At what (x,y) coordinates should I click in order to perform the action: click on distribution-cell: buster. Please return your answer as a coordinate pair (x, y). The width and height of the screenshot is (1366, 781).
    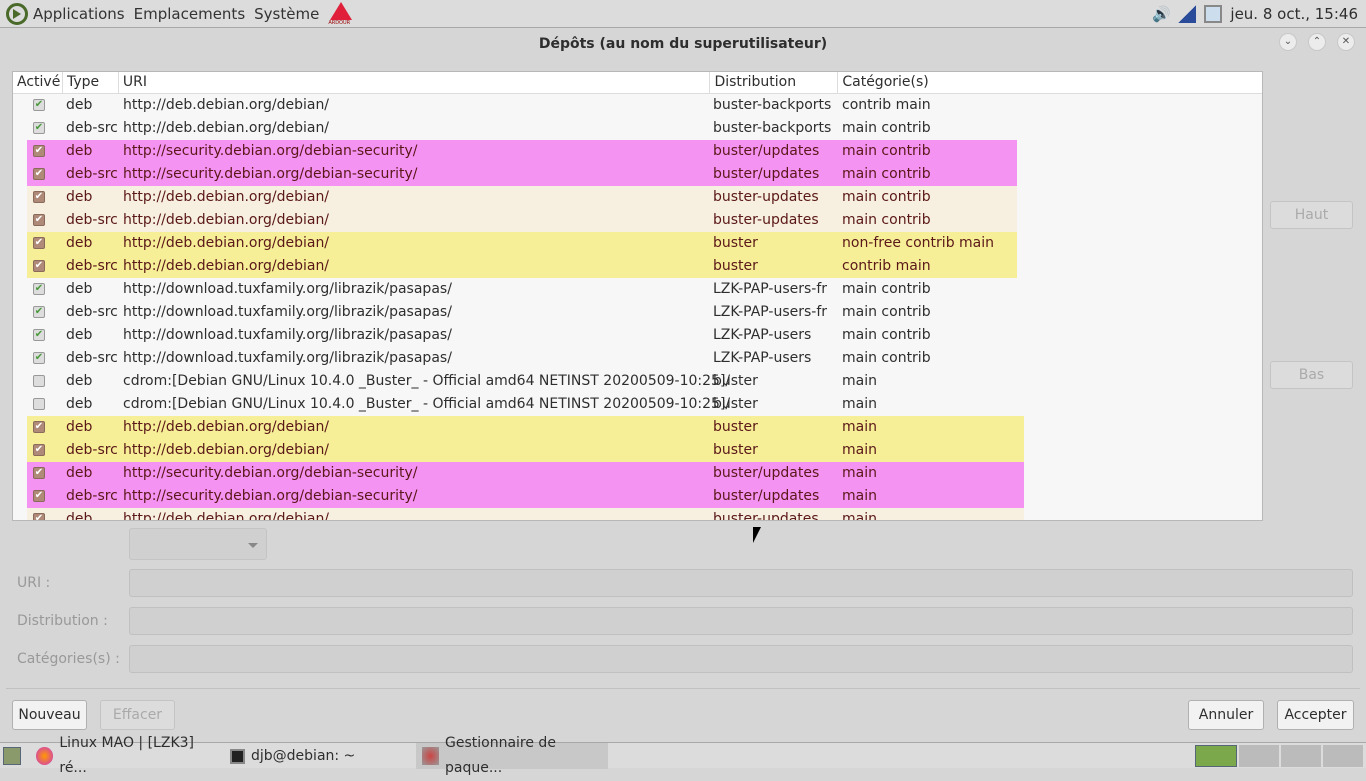
    Looking at the image, I should click on (735, 427).